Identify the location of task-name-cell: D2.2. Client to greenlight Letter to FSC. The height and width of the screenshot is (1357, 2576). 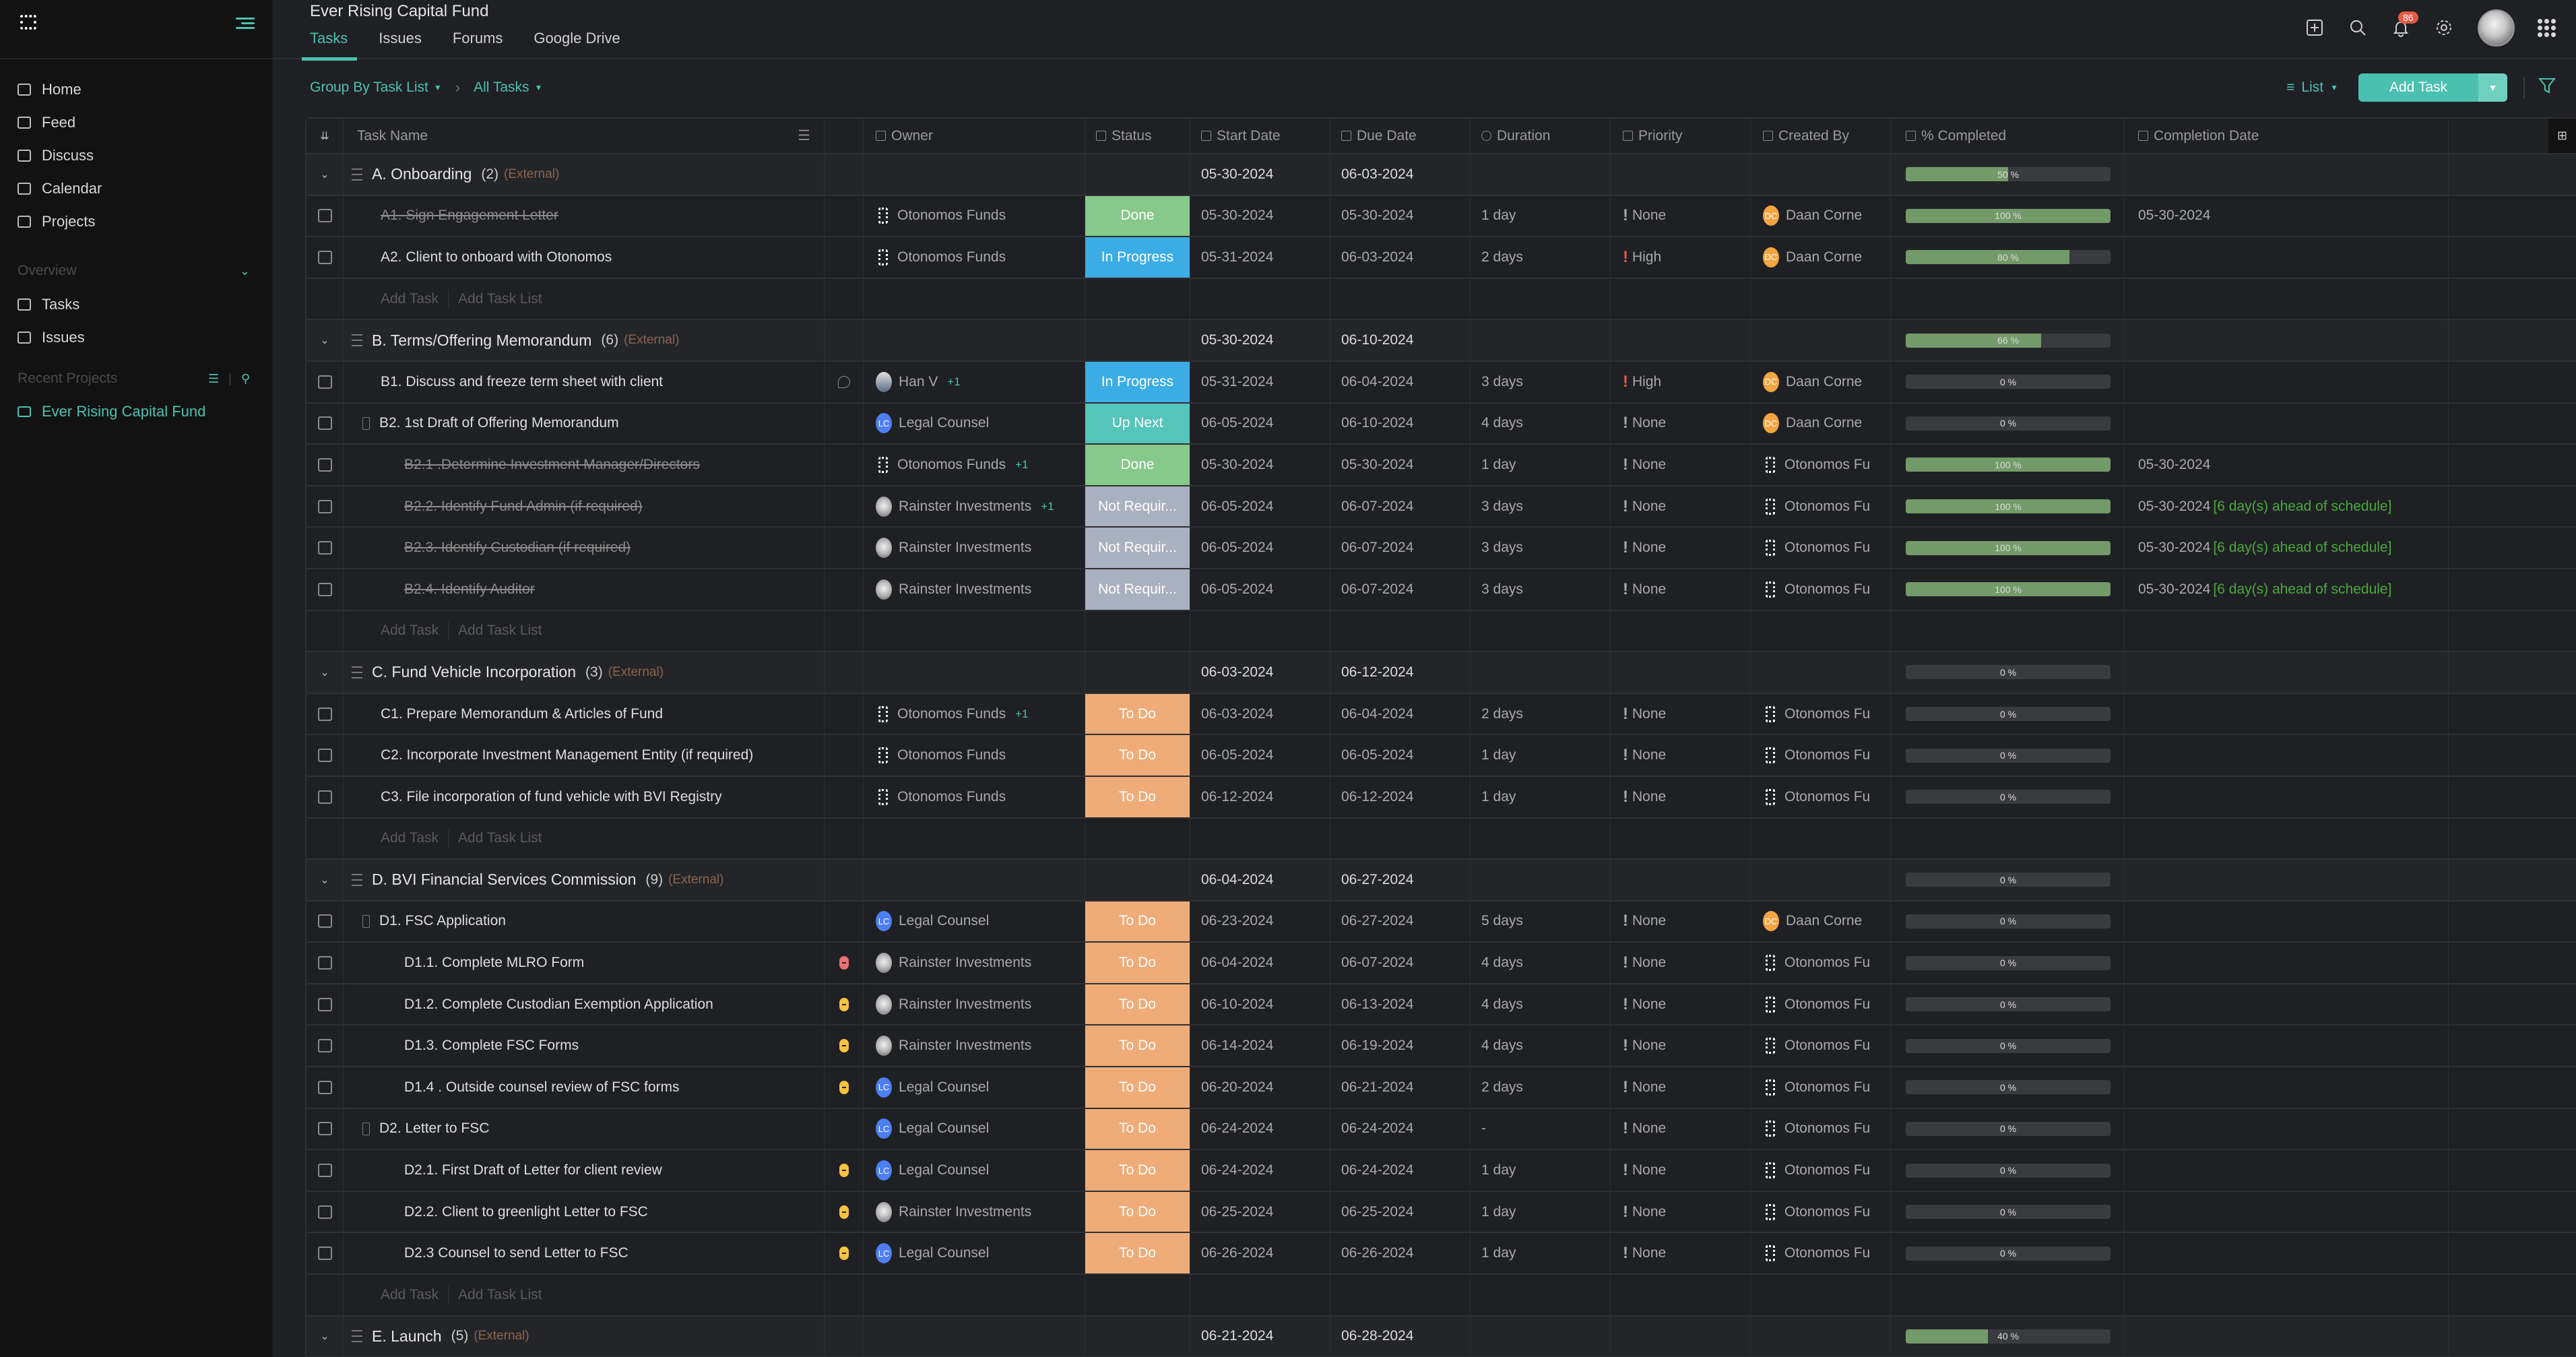
(584, 1211).